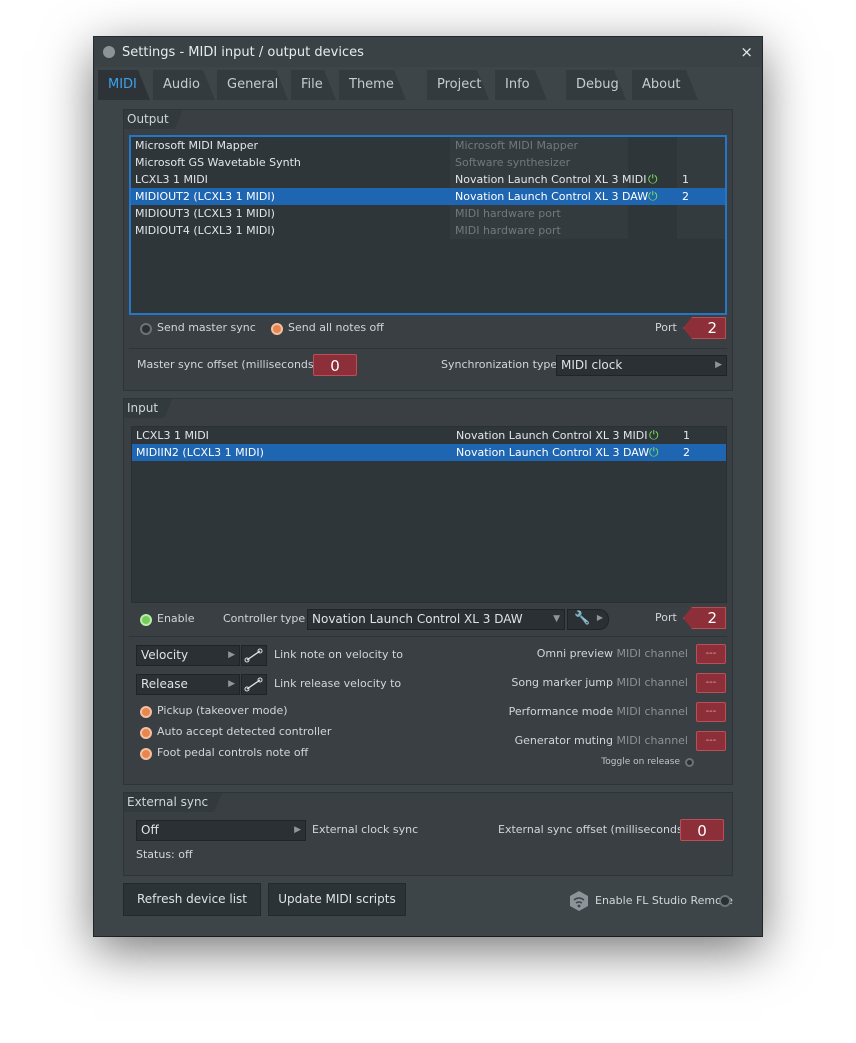 This screenshot has height=1043, width=856. What do you see at coordinates (148, 408) in the screenshot?
I see `input-title: Input` at bounding box center [148, 408].